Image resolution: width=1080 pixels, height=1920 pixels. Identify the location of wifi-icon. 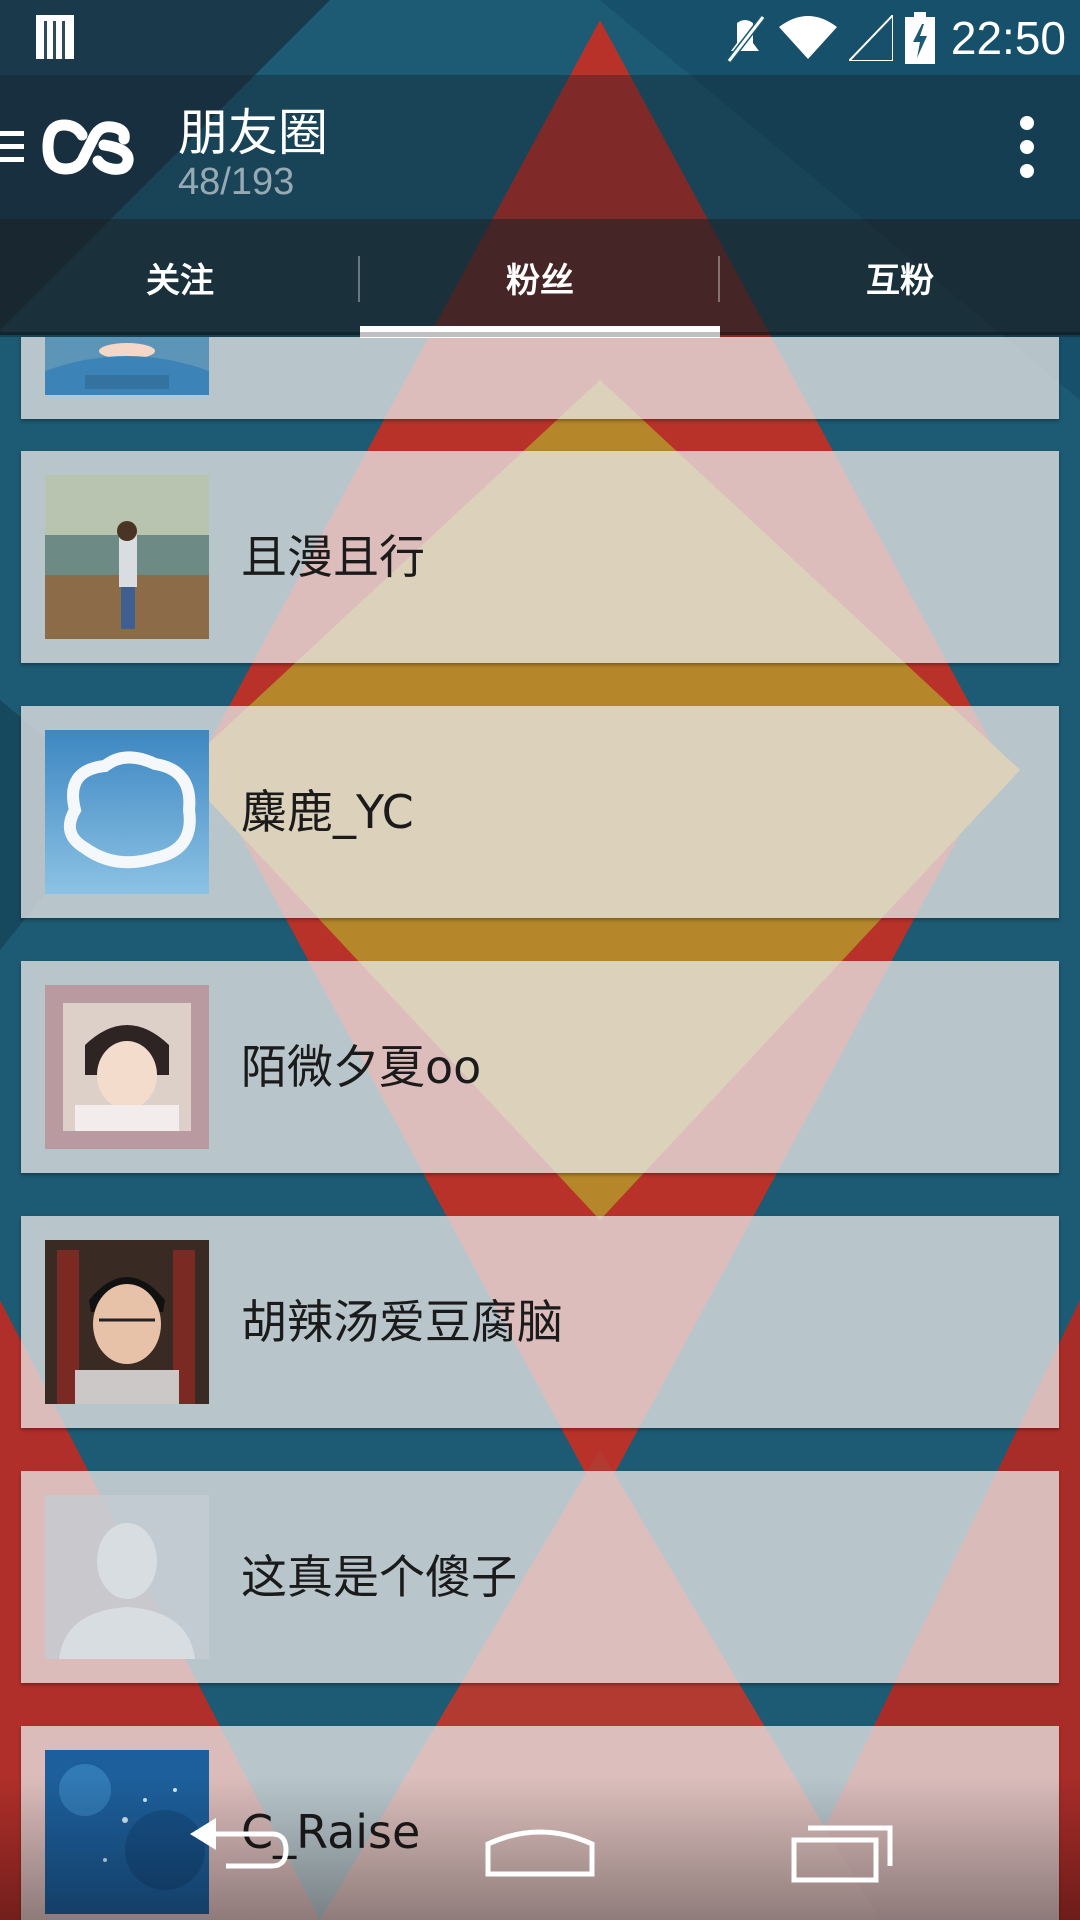
(807, 37).